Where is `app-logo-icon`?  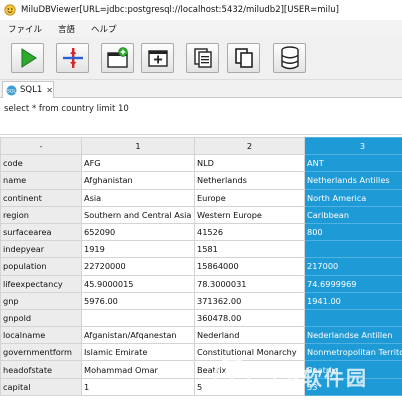 app-logo-icon is located at coordinates (10, 10).